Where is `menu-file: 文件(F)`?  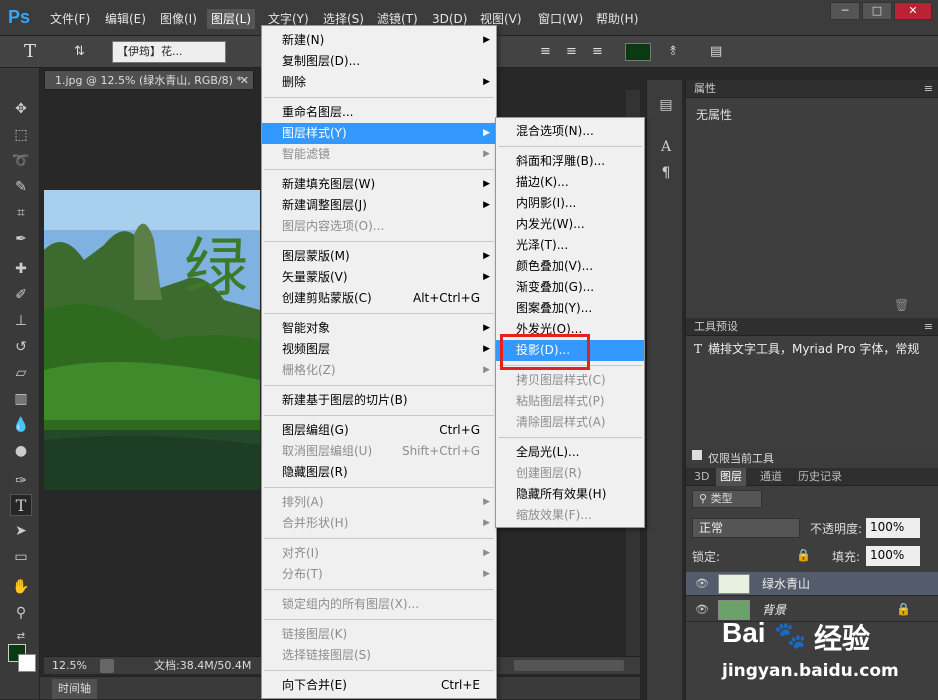
menu-file: 文件(F) is located at coordinates (70, 19).